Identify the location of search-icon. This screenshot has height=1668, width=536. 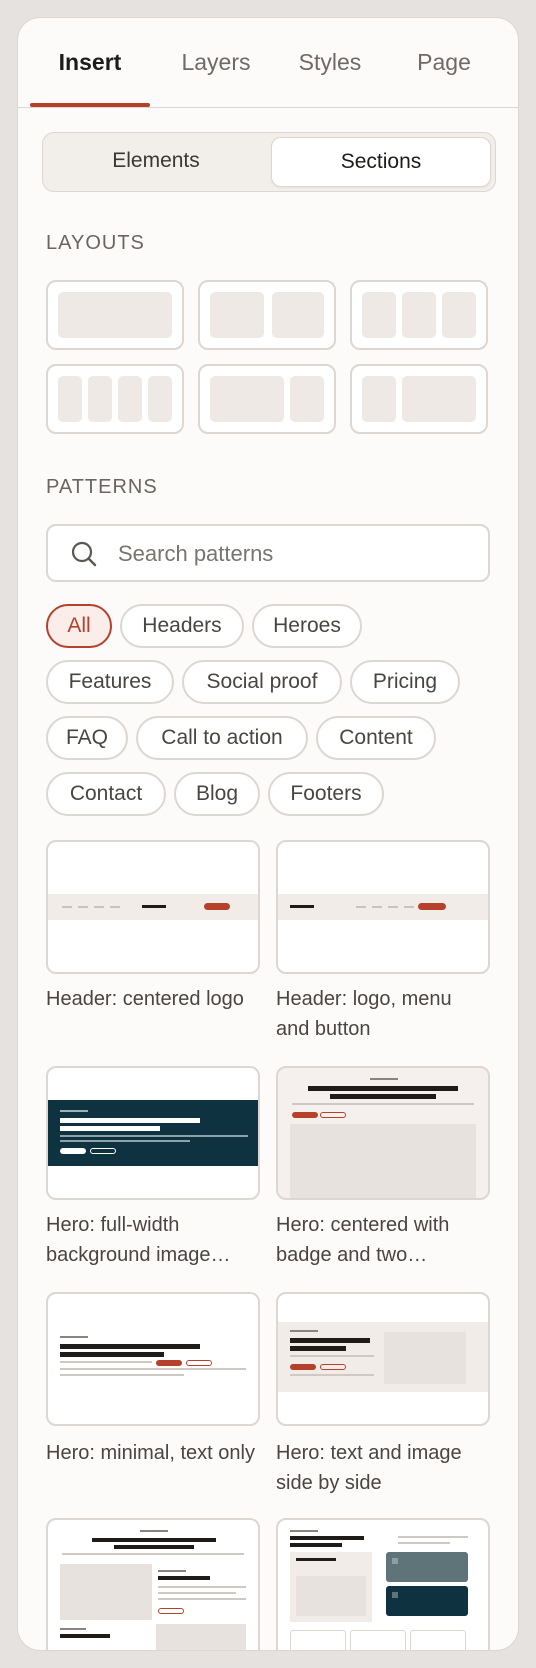
(84, 554).